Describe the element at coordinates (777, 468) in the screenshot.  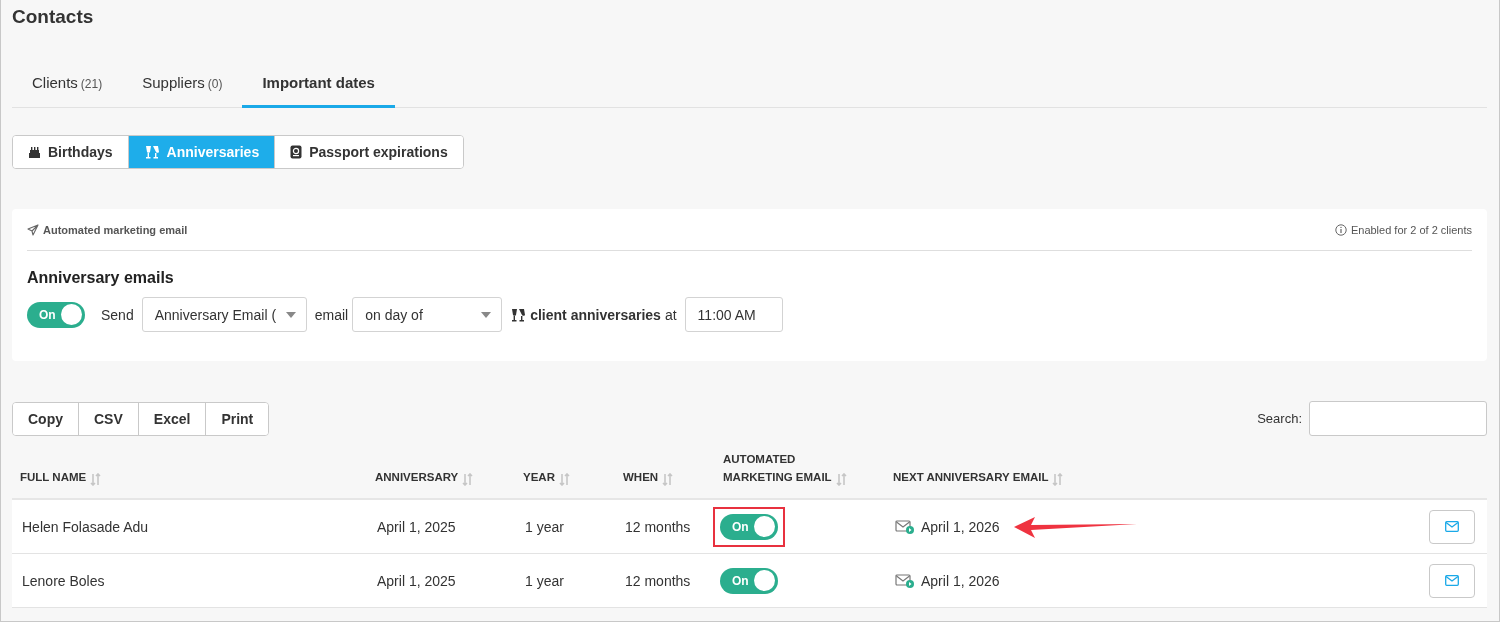
I see `column-header: AUTOMATED MARKETING EMAIL` at that location.